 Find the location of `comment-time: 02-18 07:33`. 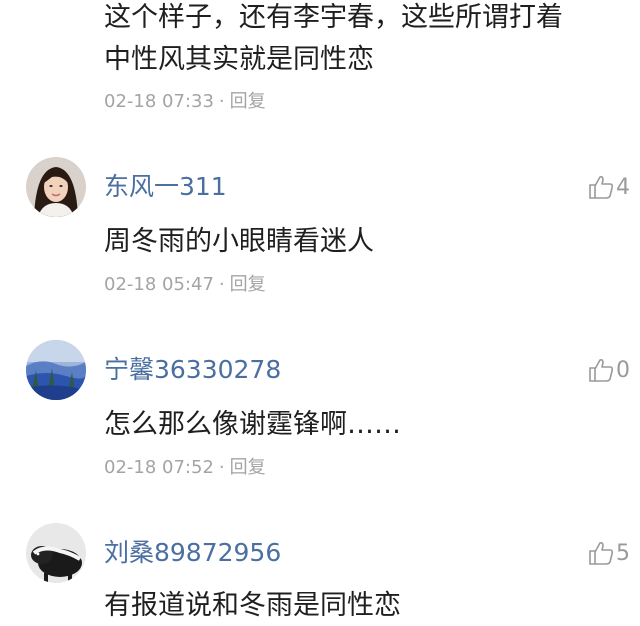

comment-time: 02-18 07:33 is located at coordinates (159, 101).